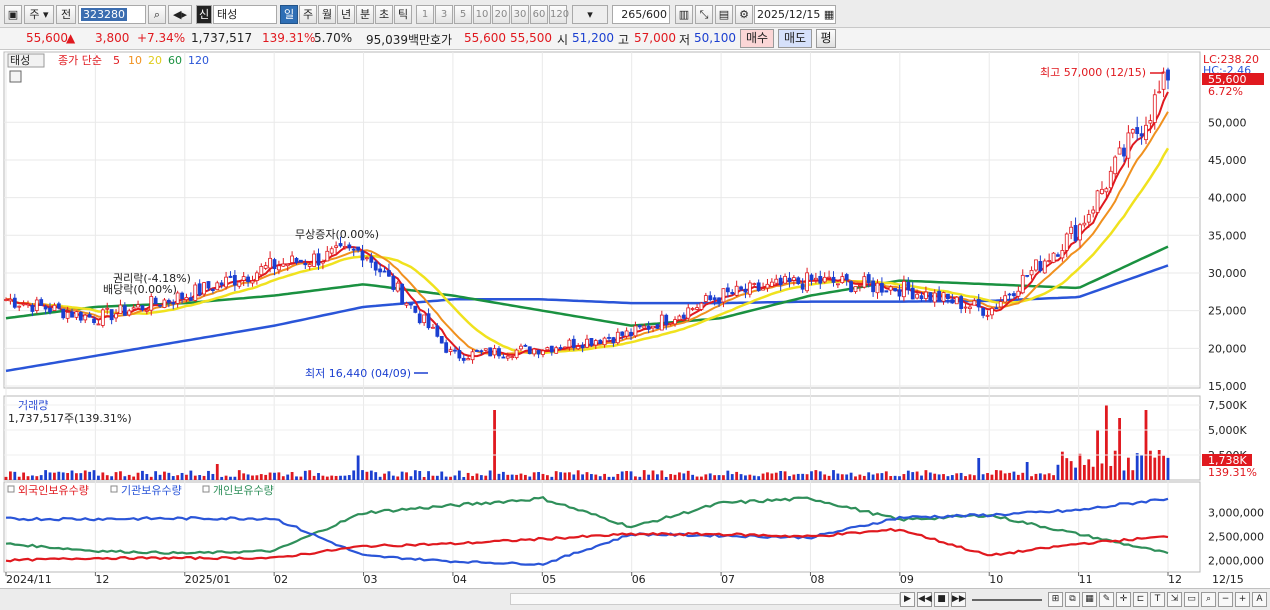 This screenshot has height=610, width=1270. What do you see at coordinates (744, 14) in the screenshot?
I see `gear-icon: ⚙` at bounding box center [744, 14].